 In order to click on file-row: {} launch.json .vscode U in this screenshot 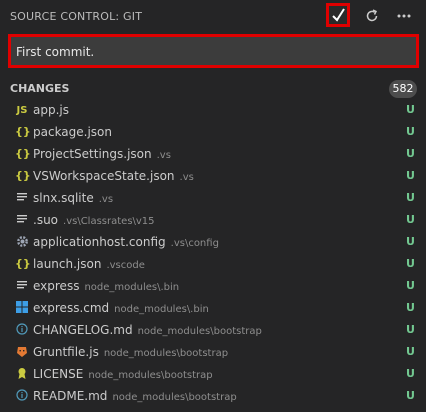, I will do `click(213, 264)`.